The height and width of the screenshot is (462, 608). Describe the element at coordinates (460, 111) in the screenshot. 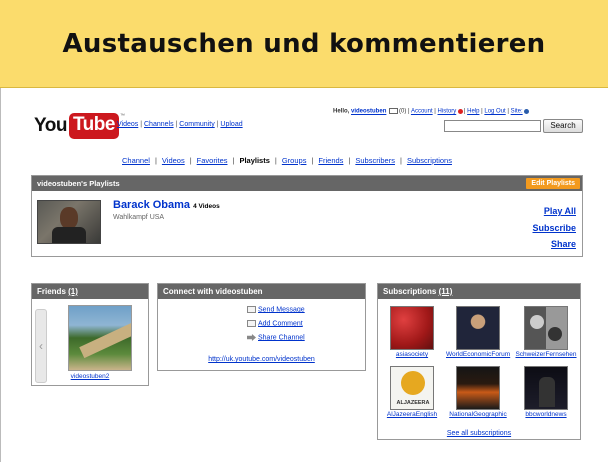

I see `quicklist-icon` at that location.